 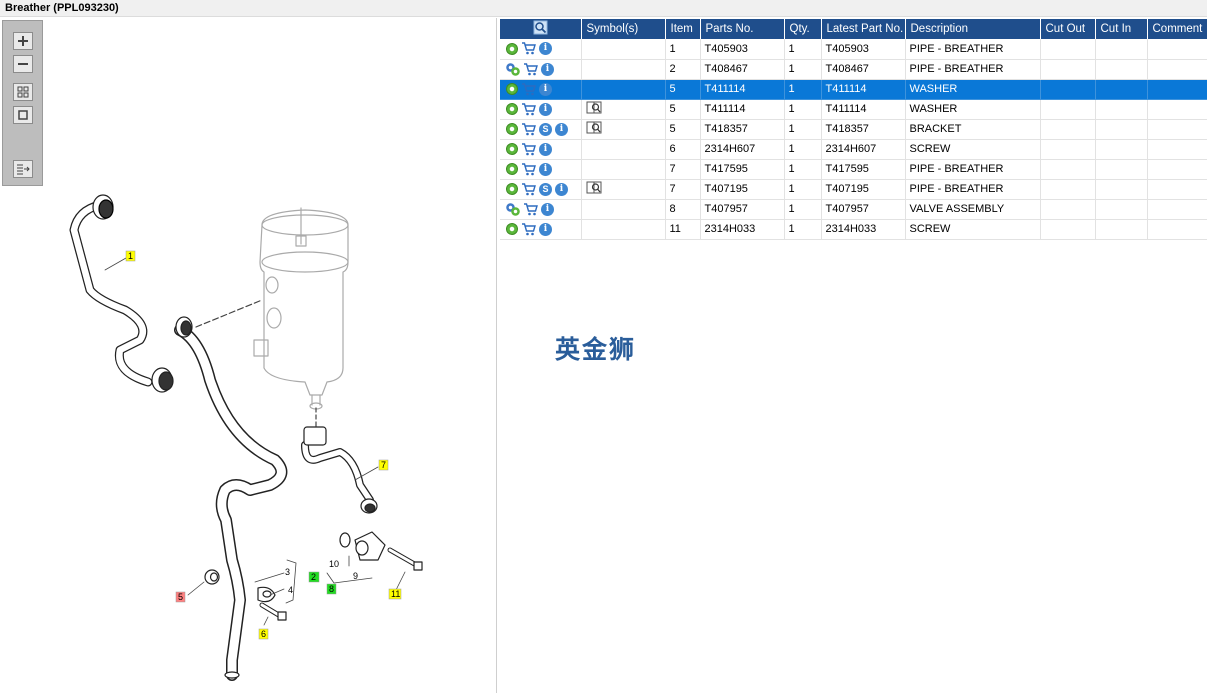 I want to click on item-cell: 2, so click(x=683, y=69).